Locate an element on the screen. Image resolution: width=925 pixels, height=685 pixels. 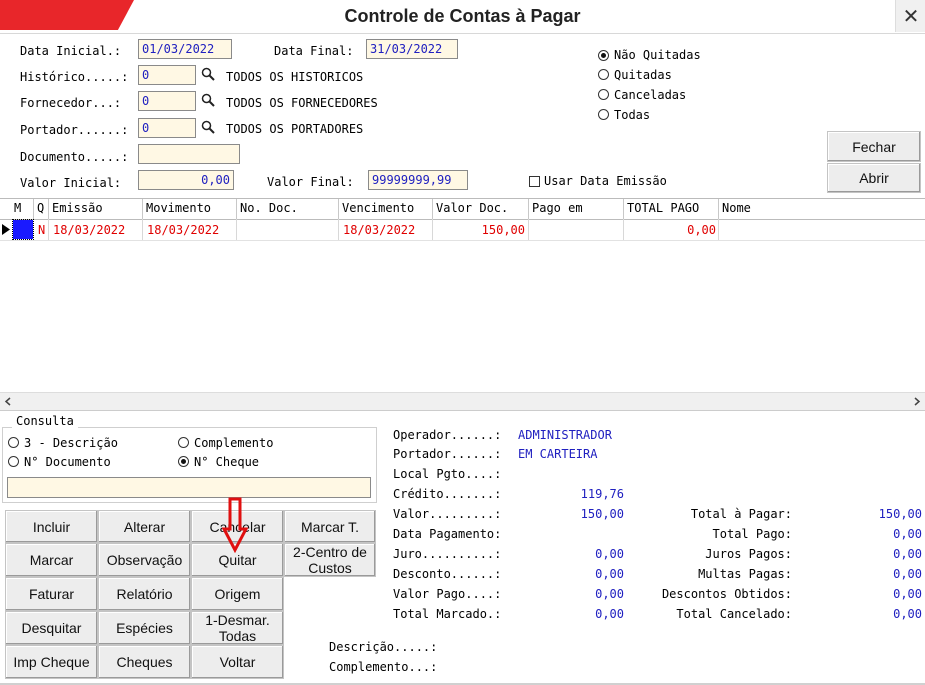
fornecedor-field: 0 is located at coordinates (167, 101).